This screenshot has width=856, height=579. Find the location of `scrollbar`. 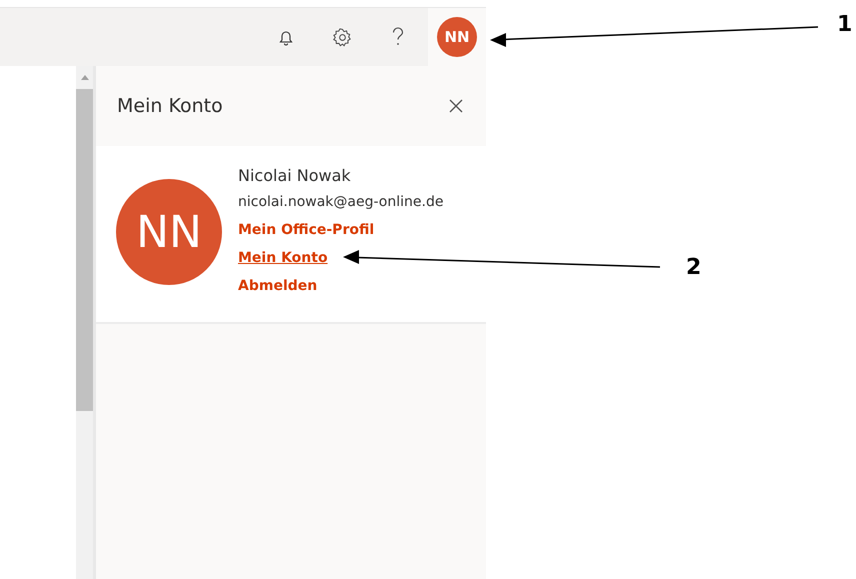

scrollbar is located at coordinates (84, 322).